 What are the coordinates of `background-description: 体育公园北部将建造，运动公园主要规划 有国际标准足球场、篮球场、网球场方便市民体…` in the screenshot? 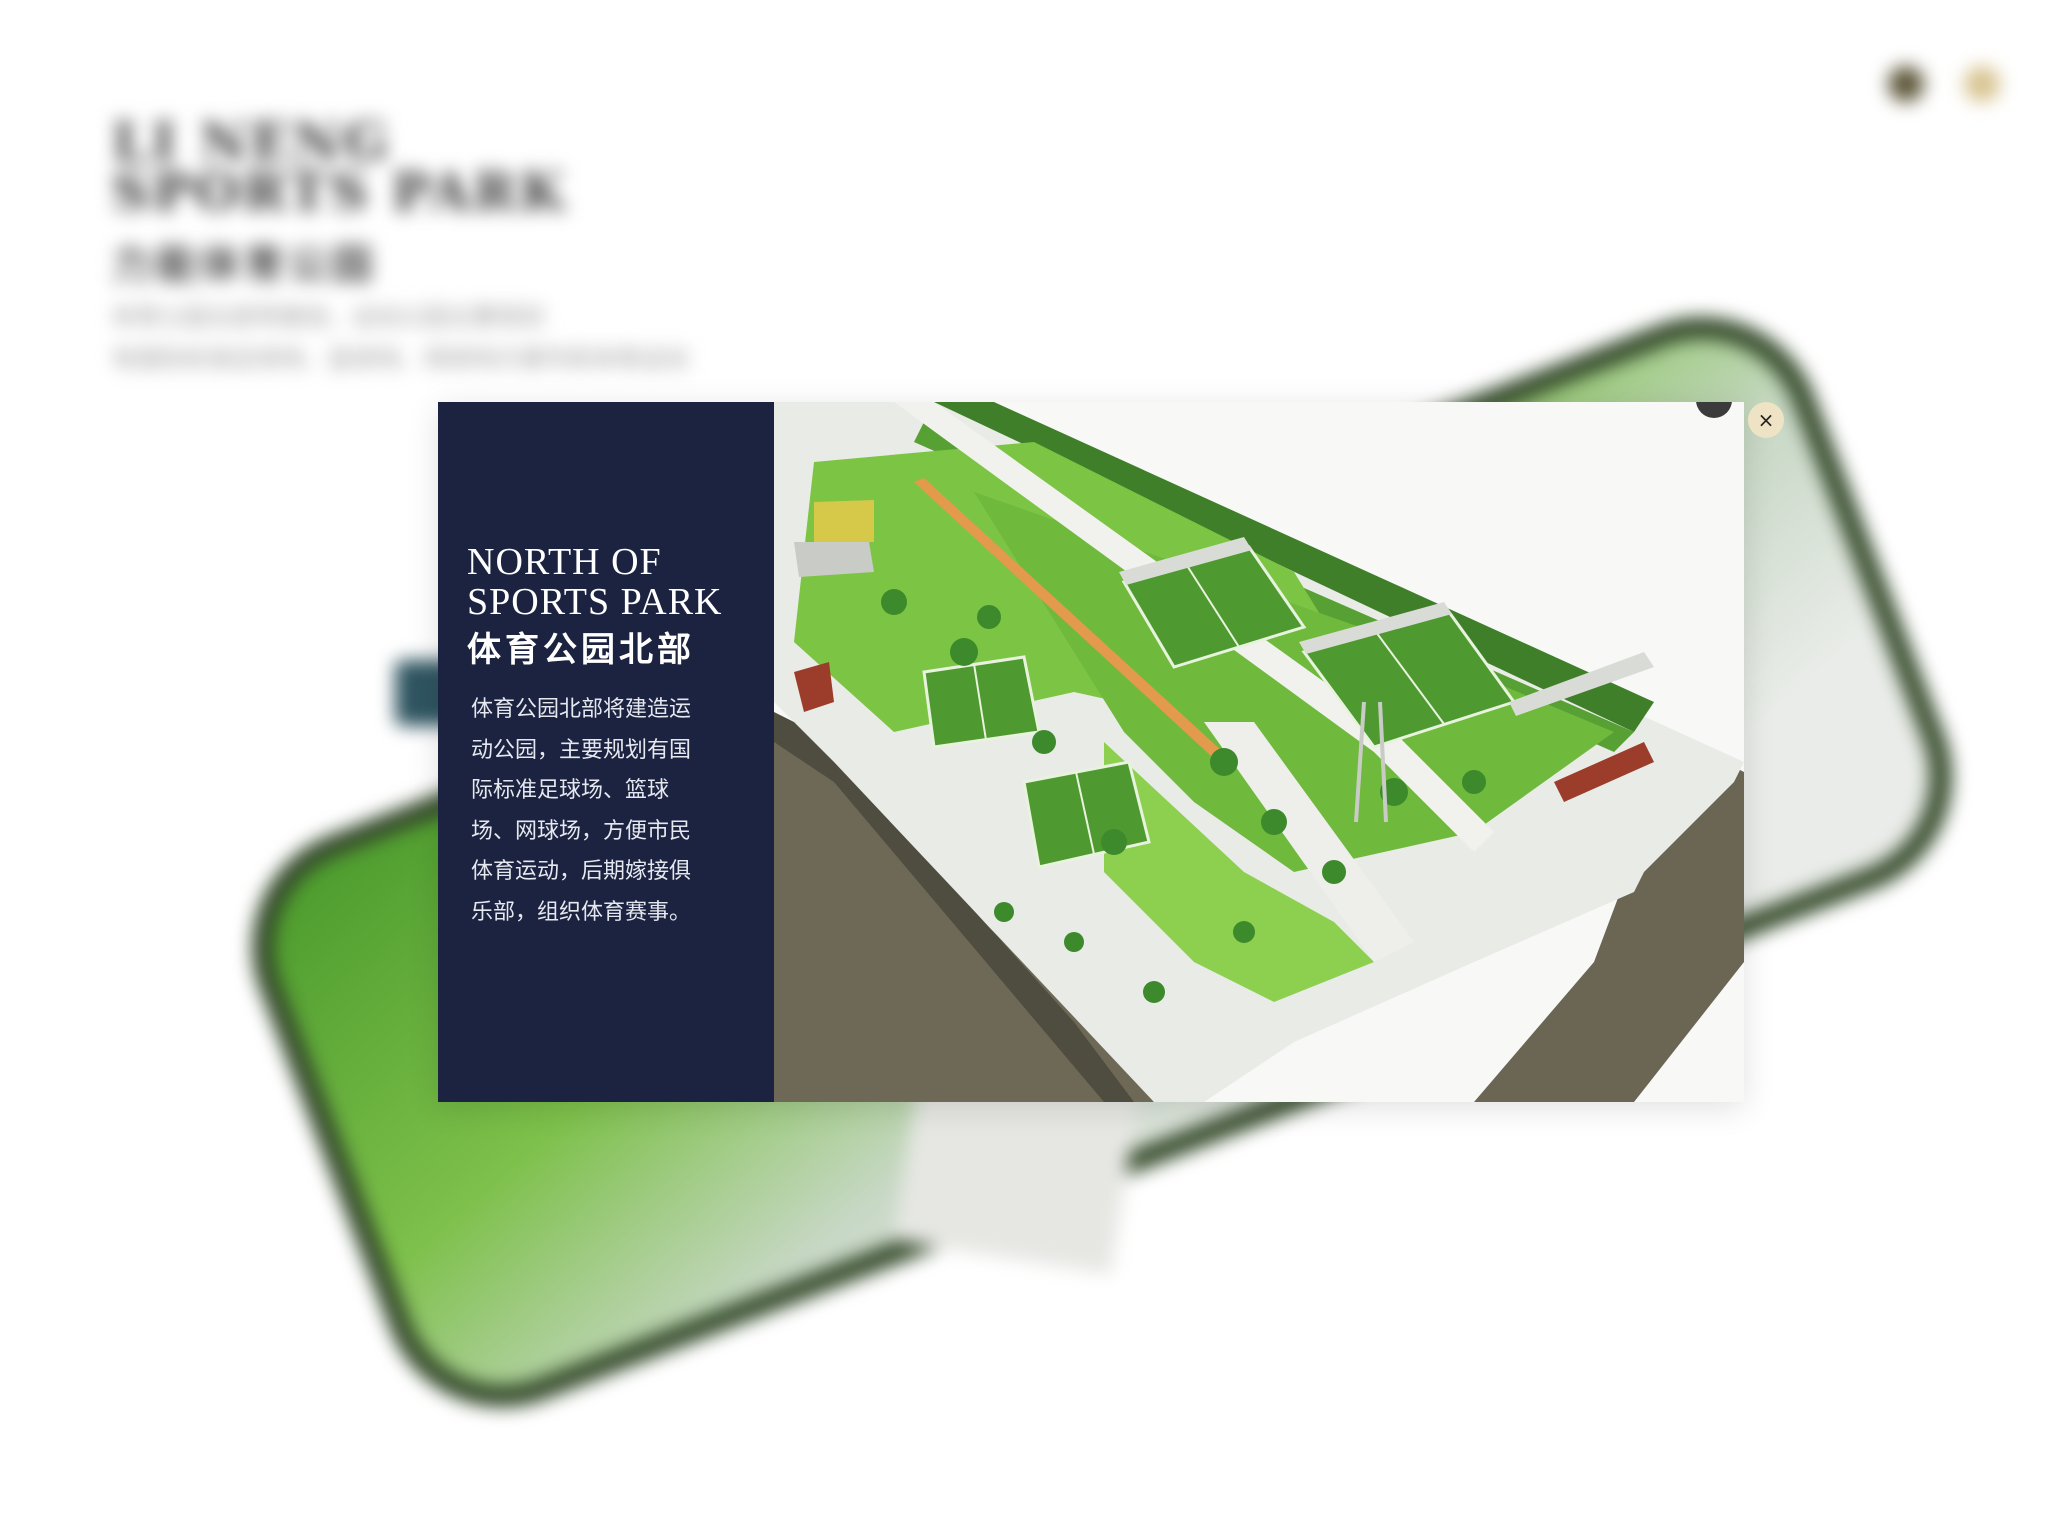 It's located at (400, 338).